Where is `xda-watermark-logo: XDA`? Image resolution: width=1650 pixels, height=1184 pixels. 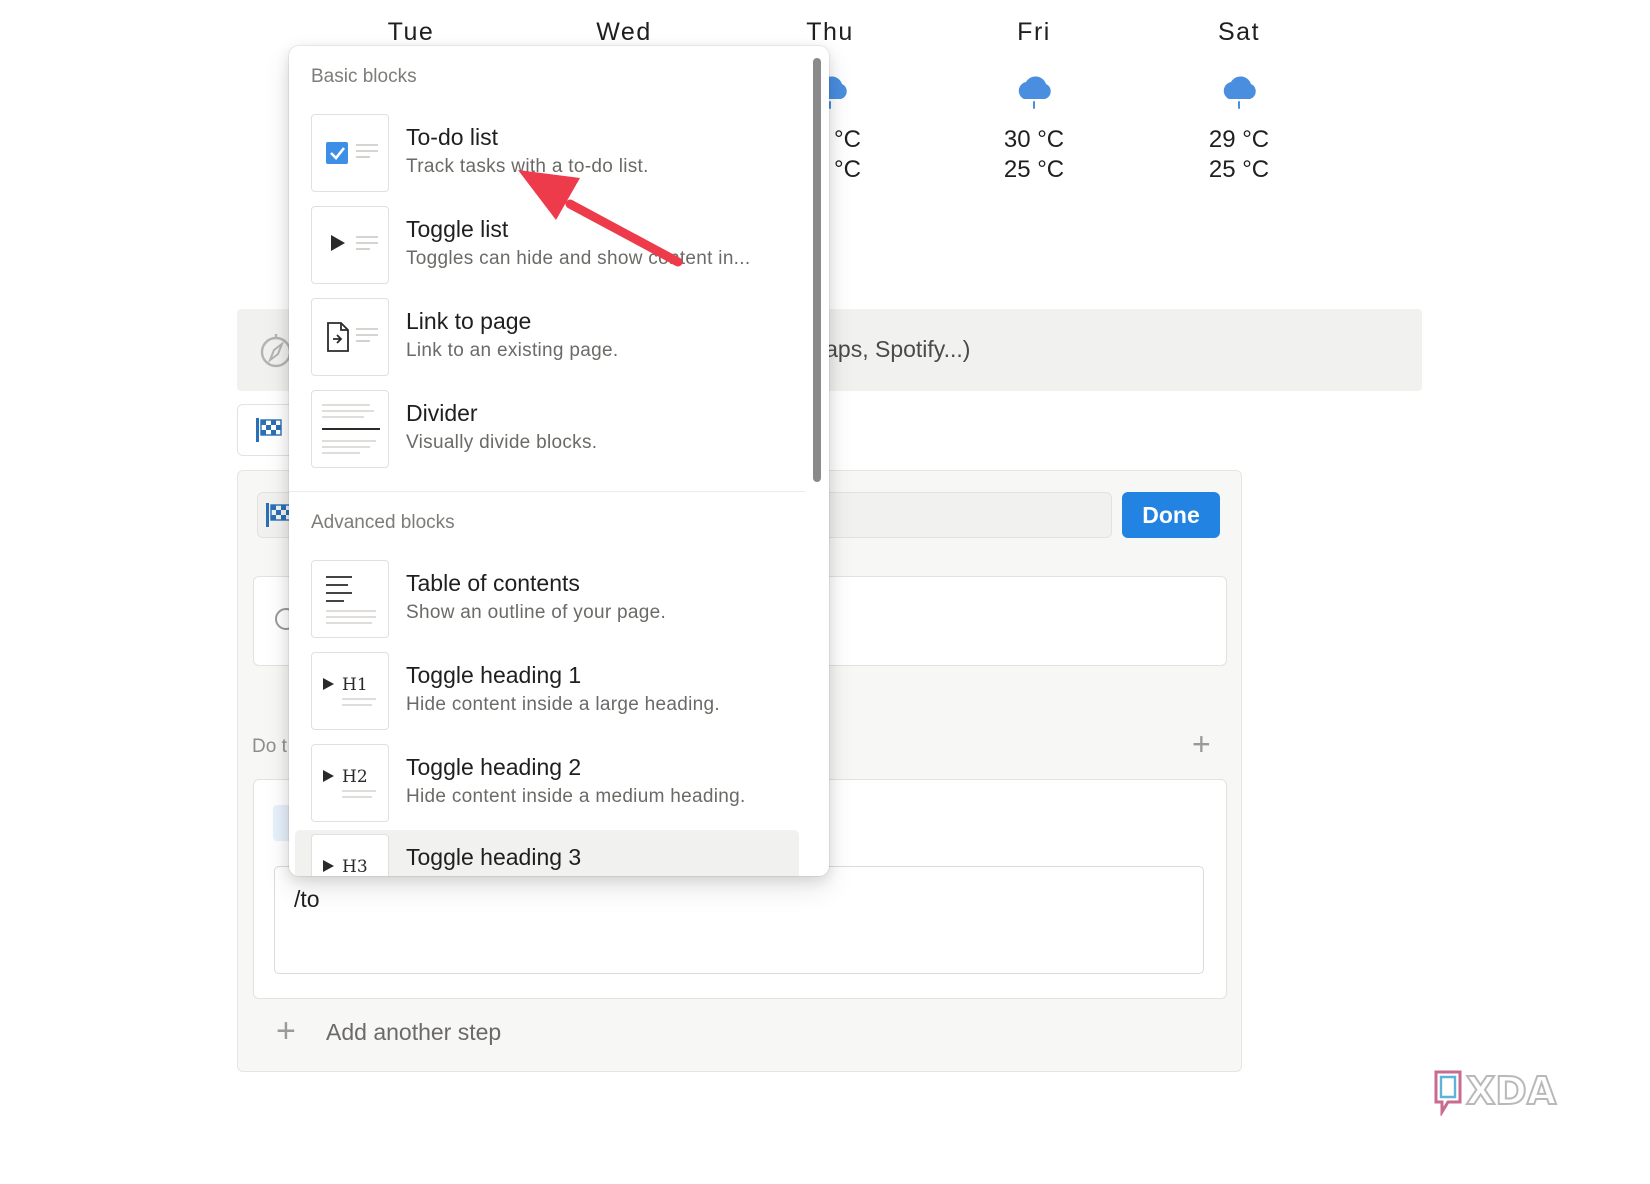
xda-watermark-logo: XDA is located at coordinates (1496, 1092).